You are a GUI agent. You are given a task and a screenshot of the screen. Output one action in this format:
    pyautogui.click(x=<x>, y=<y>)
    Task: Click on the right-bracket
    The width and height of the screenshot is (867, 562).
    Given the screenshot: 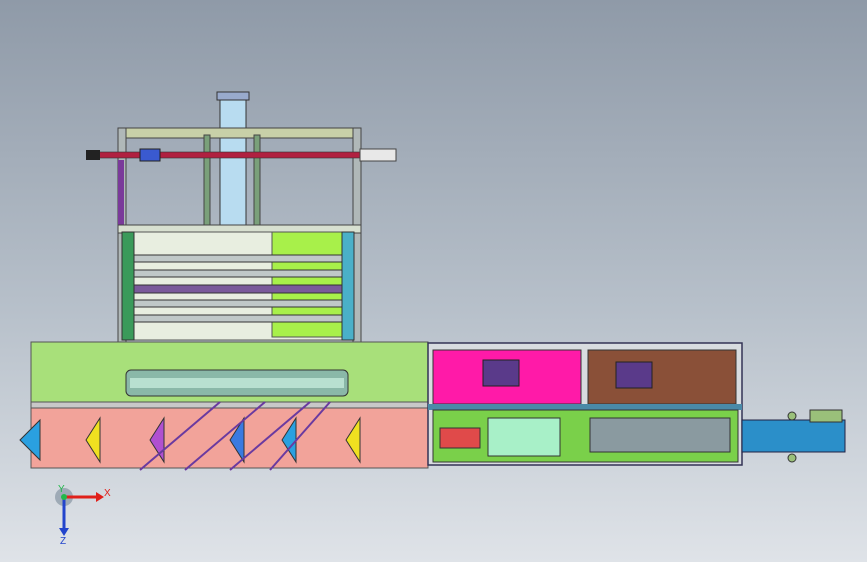 What is the action you would take?
    pyautogui.click(x=348, y=286)
    